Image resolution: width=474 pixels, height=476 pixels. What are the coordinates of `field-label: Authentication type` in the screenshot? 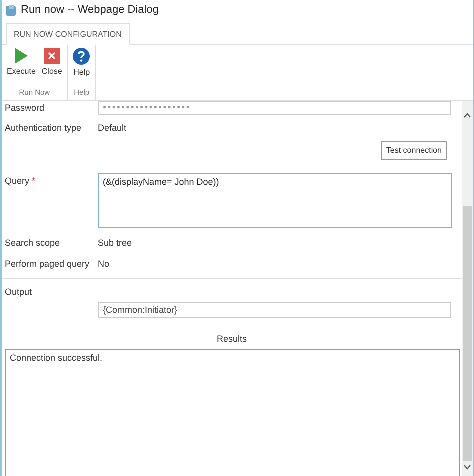 It's located at (43, 127).